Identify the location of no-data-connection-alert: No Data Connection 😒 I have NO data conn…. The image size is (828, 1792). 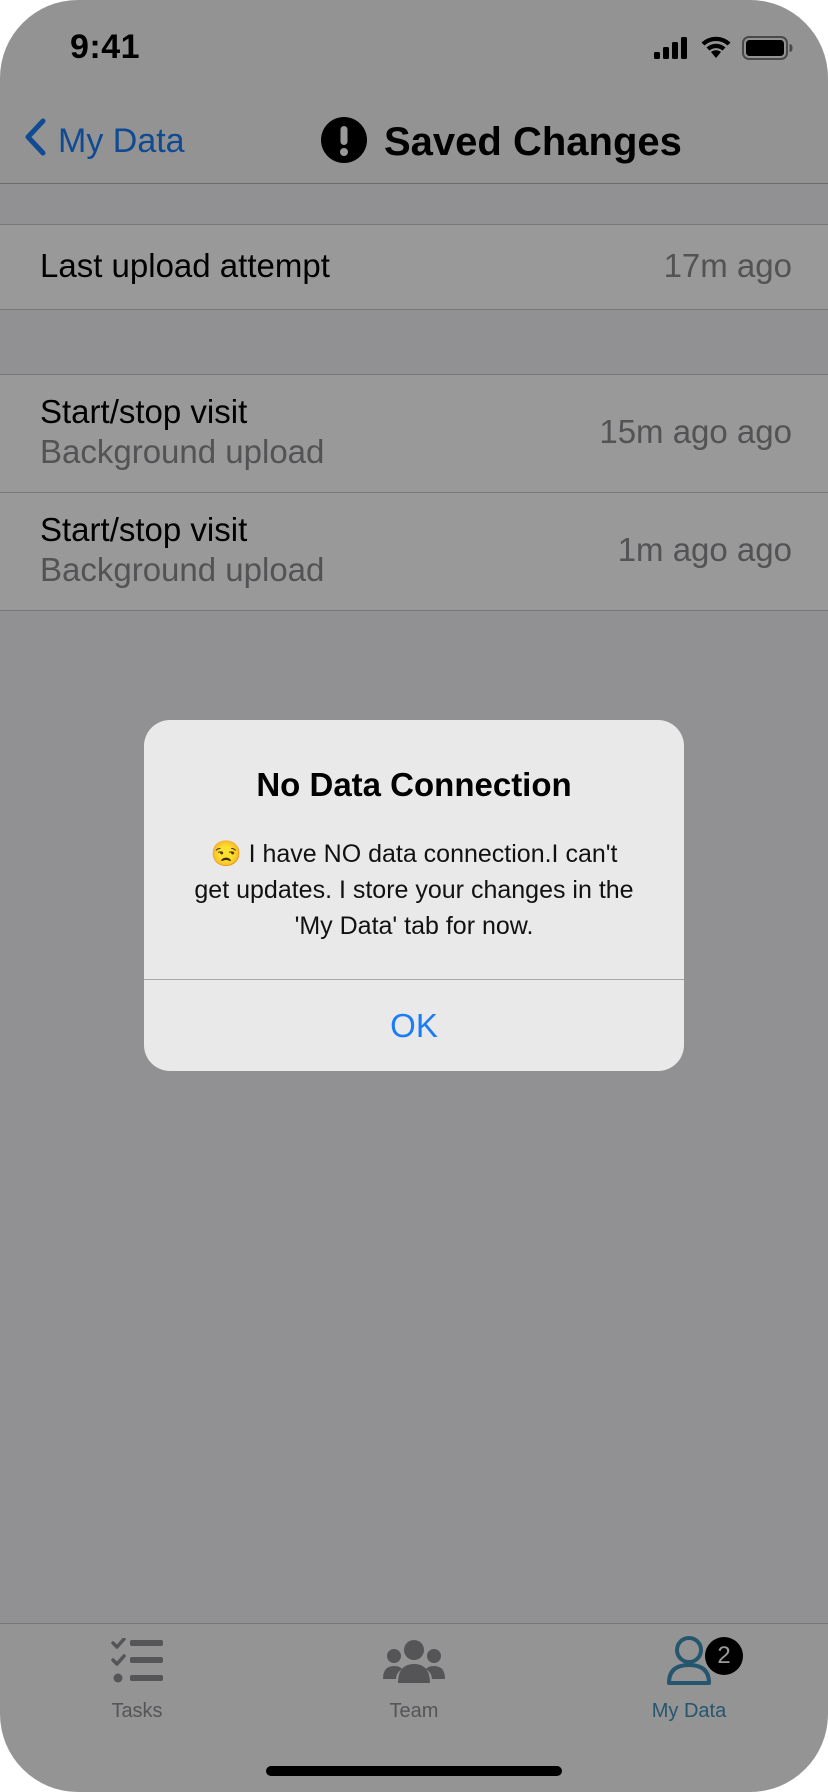
(414, 895).